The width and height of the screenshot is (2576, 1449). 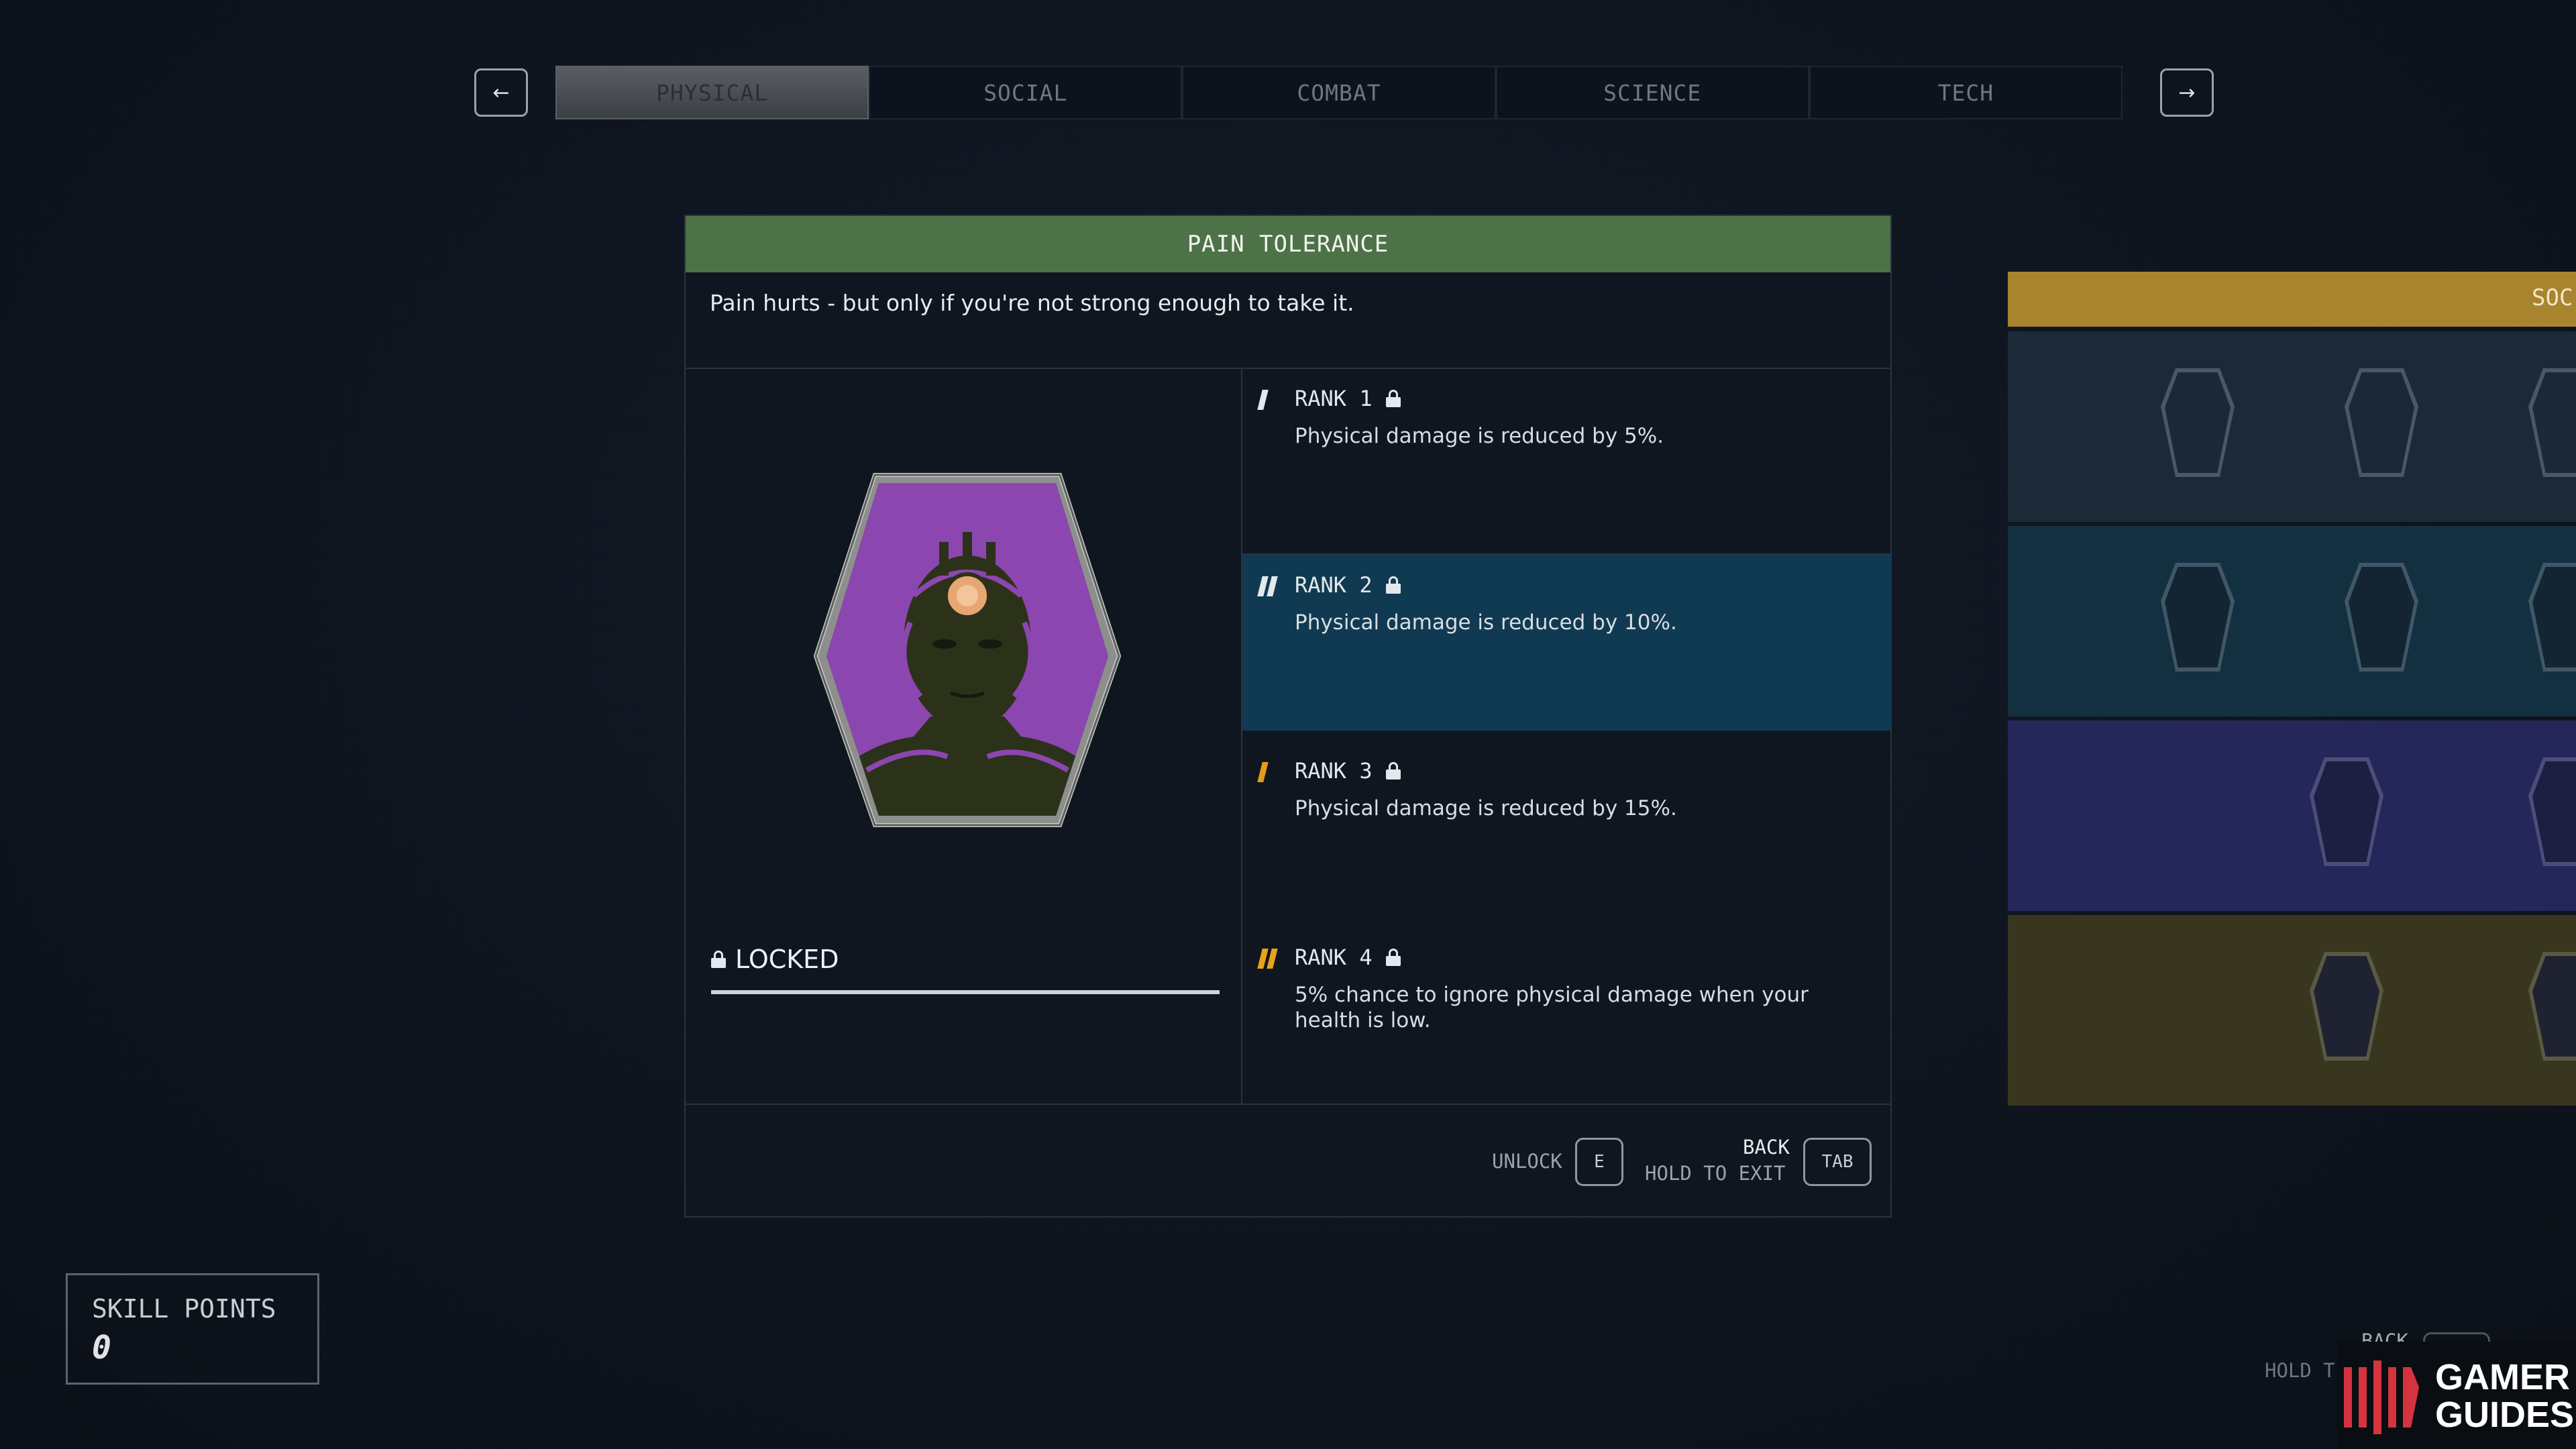 I want to click on rank-label: RANK 3, so click(x=1334, y=771).